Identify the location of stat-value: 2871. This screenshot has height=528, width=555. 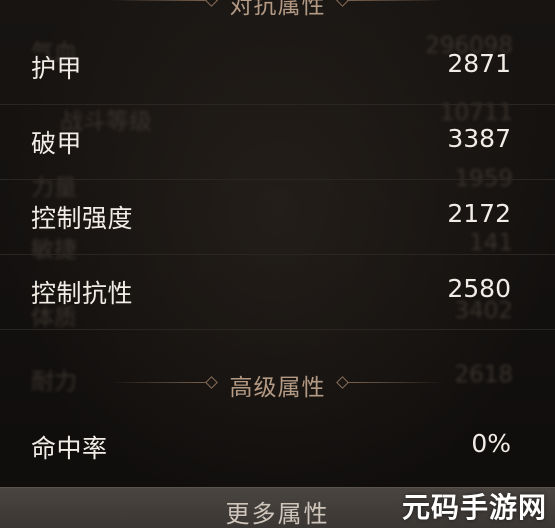
(479, 63).